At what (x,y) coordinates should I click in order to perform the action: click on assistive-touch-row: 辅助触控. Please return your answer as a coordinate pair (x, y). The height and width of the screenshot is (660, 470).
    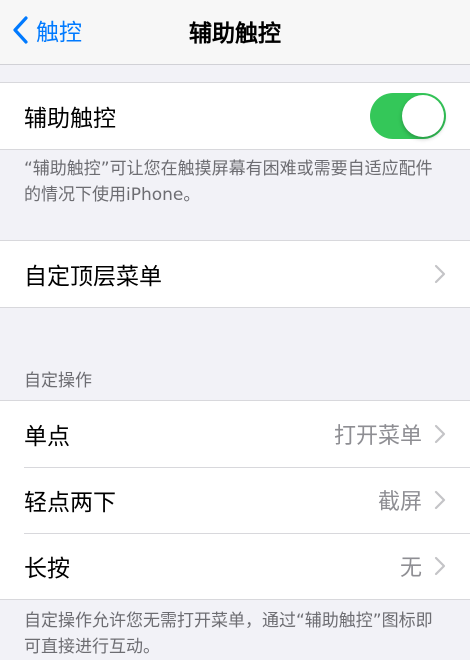
    Looking at the image, I should click on (235, 116).